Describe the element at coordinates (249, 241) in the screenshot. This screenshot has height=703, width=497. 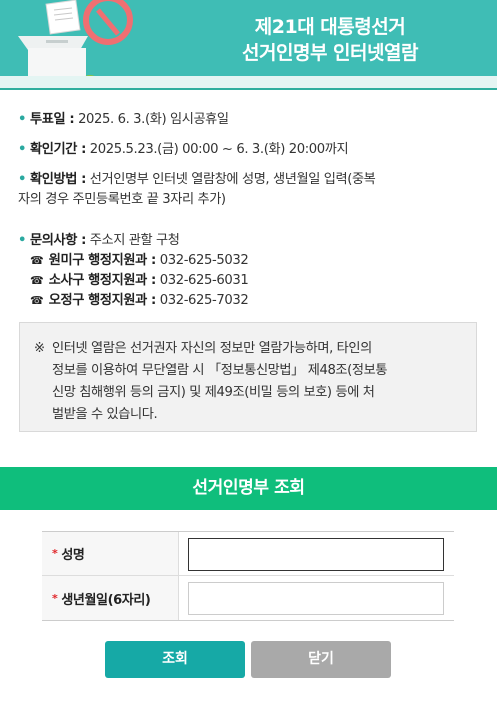
I see `info-inquiry: • 문의사항 : 주소지 관할 구청` at that location.